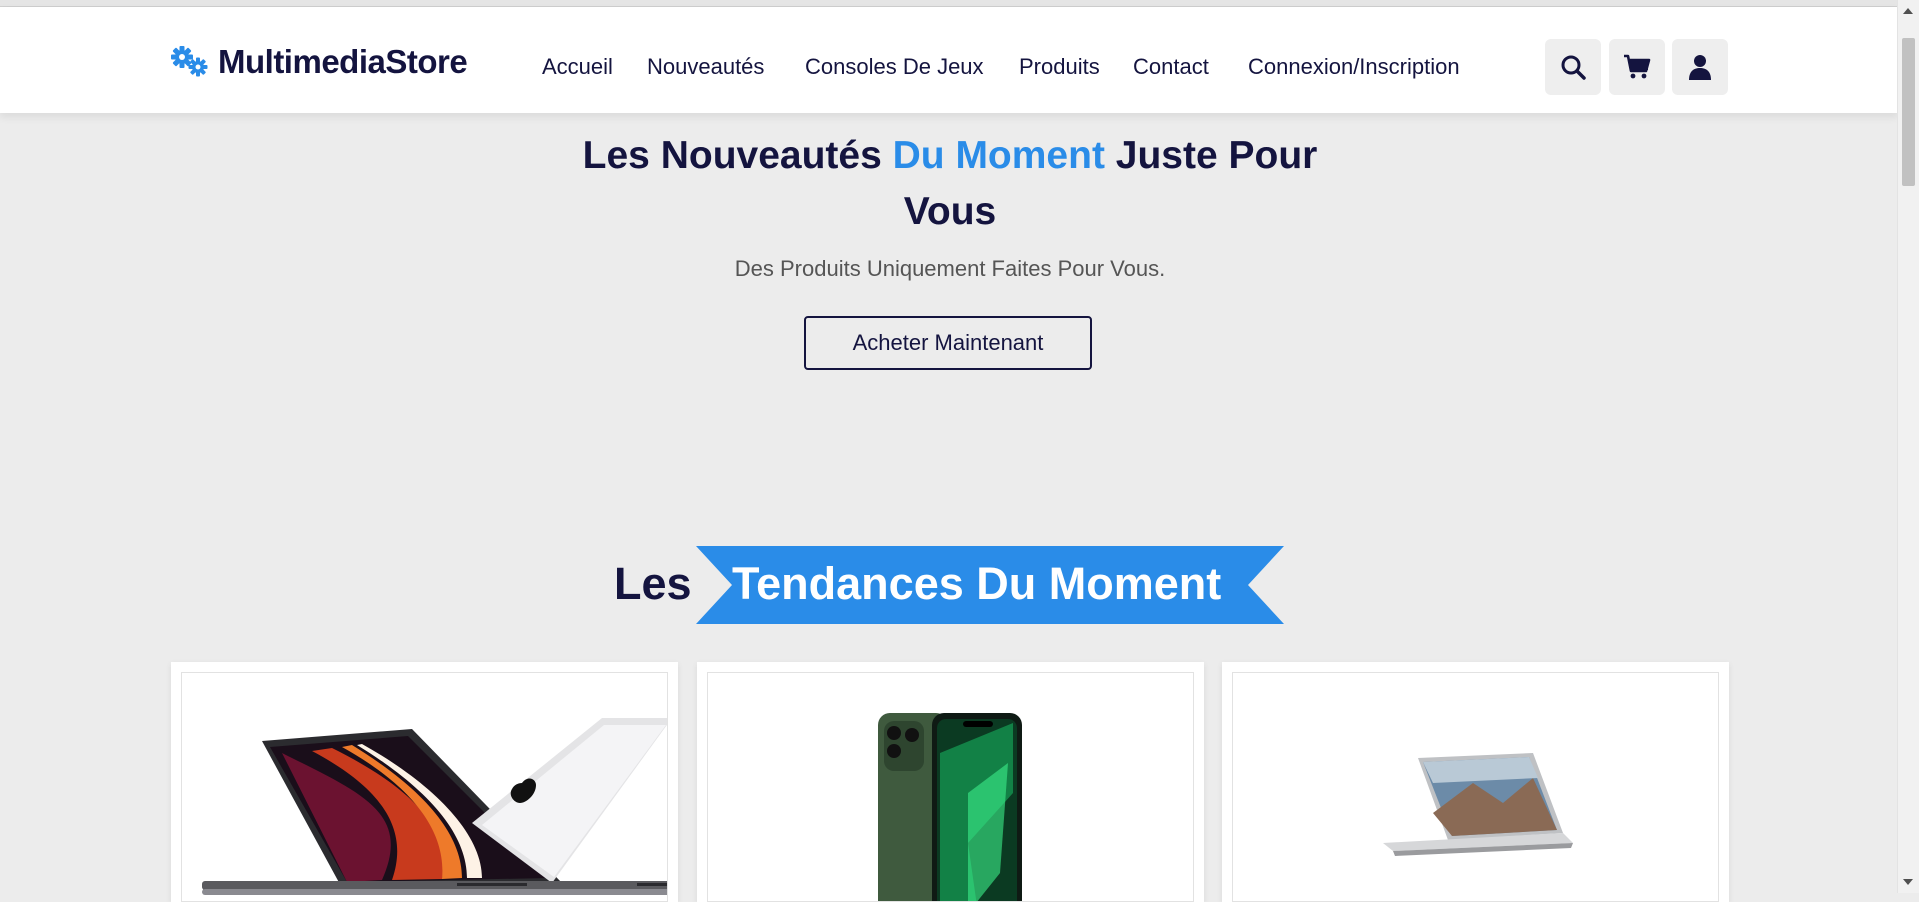 This screenshot has width=1919, height=902. I want to click on nav-accueil: Accueil, so click(577, 67).